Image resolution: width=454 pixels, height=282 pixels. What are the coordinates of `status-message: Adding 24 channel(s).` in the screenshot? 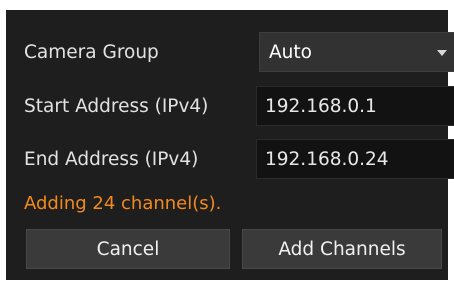 It's located at (123, 203).